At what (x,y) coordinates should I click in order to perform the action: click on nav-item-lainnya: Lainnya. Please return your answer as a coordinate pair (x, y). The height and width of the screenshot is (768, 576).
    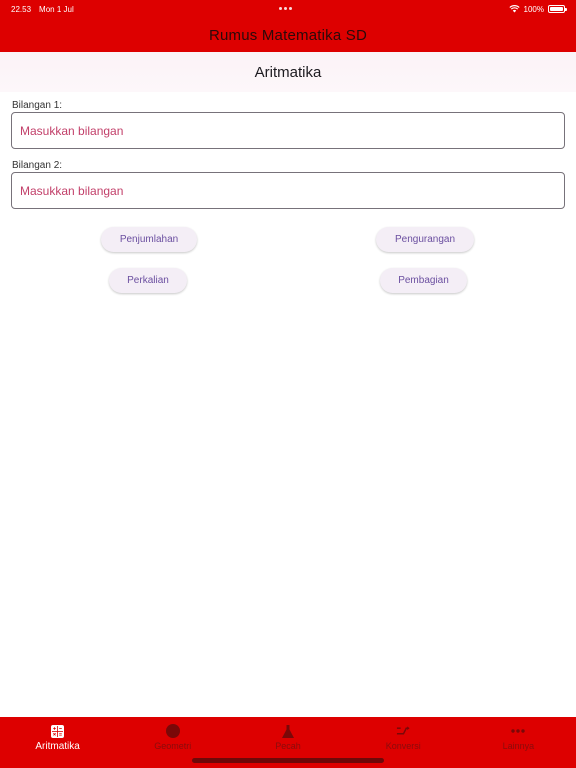
    Looking at the image, I should click on (518, 742).